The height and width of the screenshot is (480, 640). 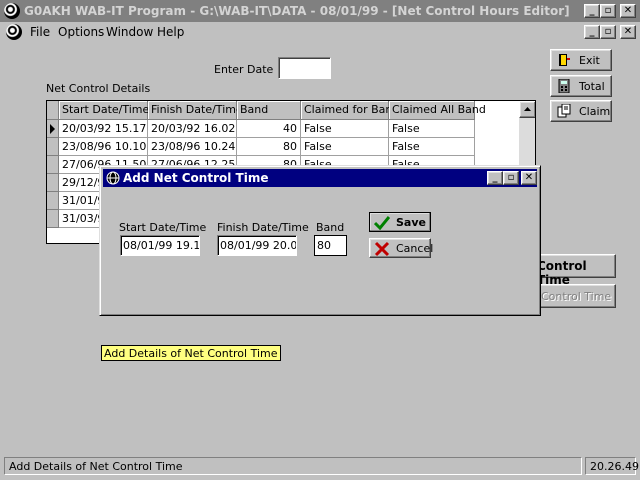 What do you see at coordinates (608, 11) in the screenshot?
I see `maximize-icon: ▫` at bounding box center [608, 11].